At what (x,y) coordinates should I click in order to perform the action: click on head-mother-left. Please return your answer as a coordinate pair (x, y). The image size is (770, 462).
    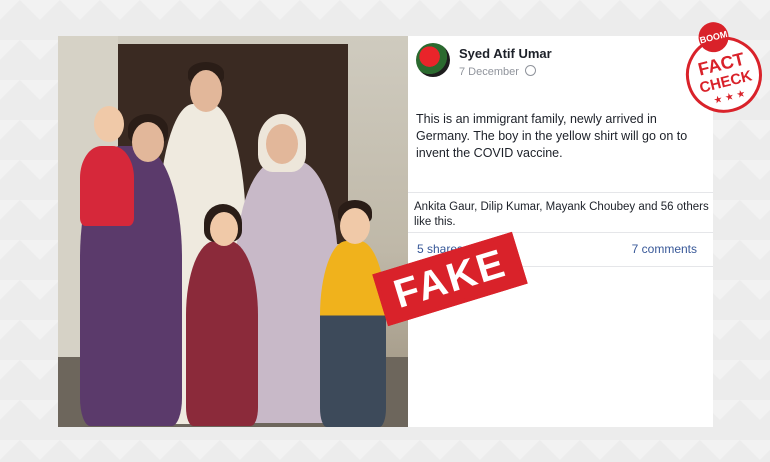
    Looking at the image, I should click on (148, 142).